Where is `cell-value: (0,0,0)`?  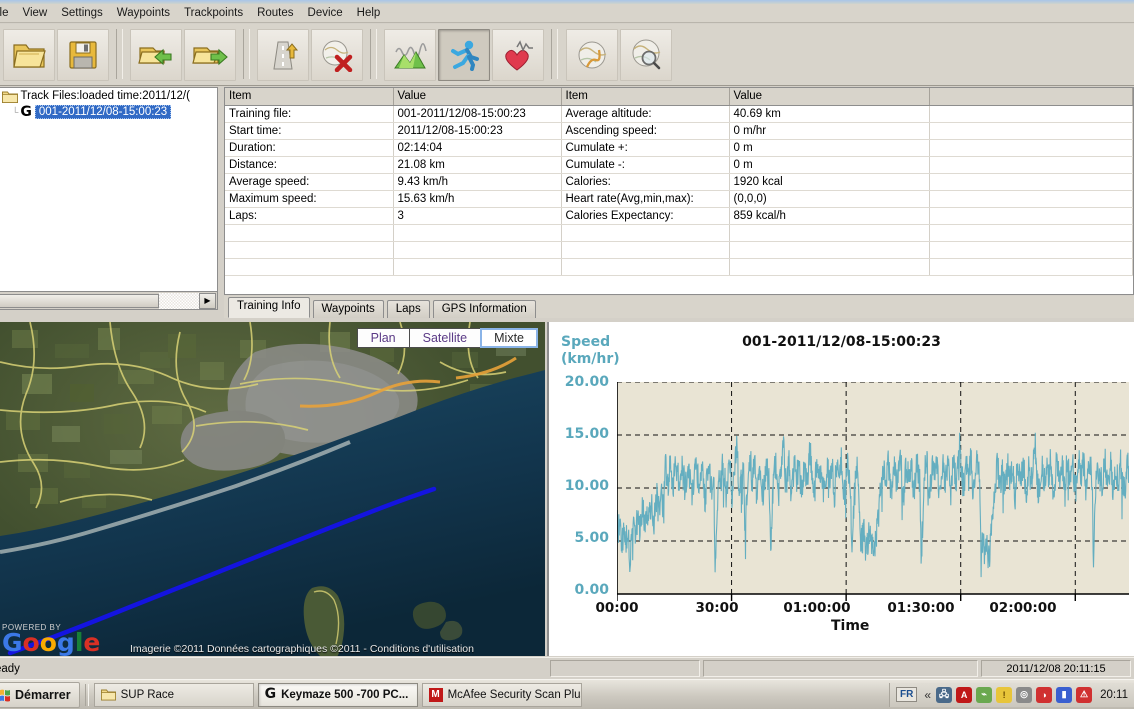 cell-value: (0,0,0) is located at coordinates (829, 199).